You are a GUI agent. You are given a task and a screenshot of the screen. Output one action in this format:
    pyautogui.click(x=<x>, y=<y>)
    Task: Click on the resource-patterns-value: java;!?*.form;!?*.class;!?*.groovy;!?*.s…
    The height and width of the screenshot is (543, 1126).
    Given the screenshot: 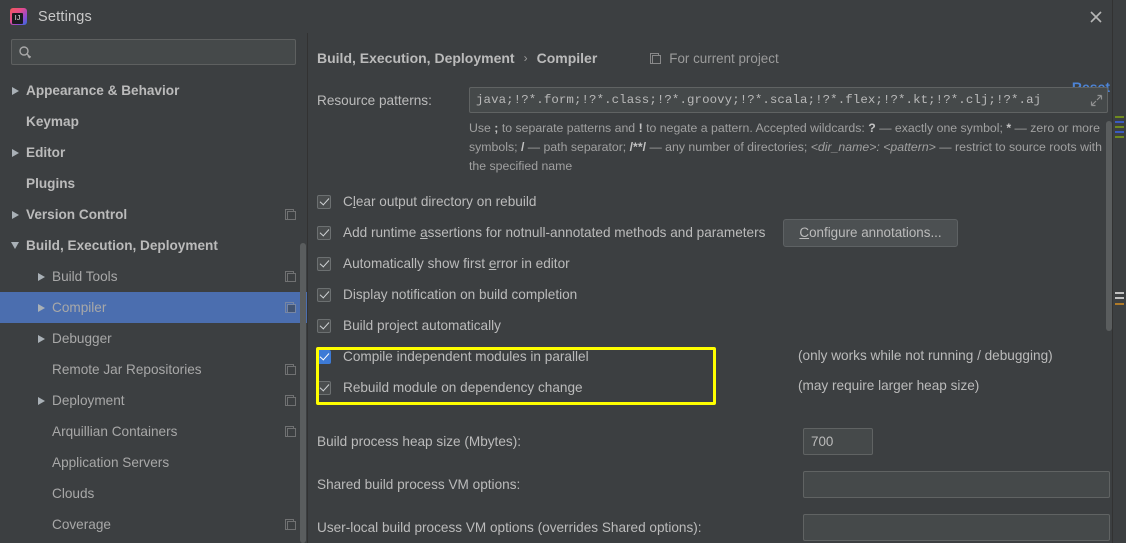 What is the action you would take?
    pyautogui.click(x=759, y=100)
    